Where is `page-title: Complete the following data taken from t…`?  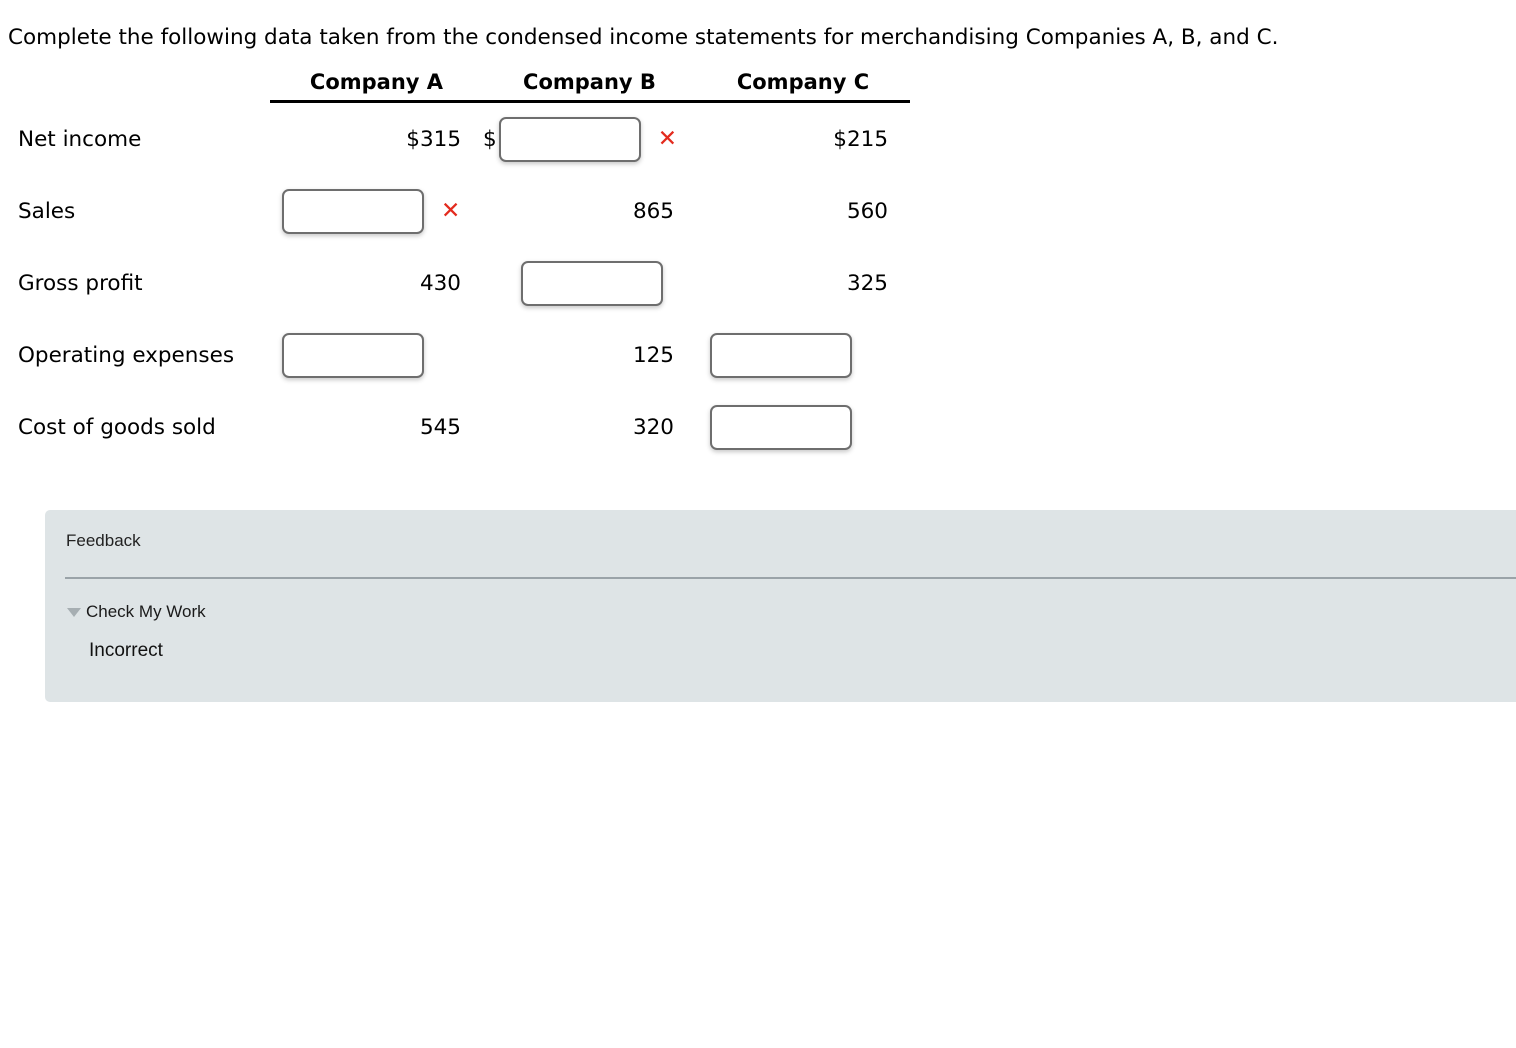
page-title: Complete the following data taken from t… is located at coordinates (643, 37).